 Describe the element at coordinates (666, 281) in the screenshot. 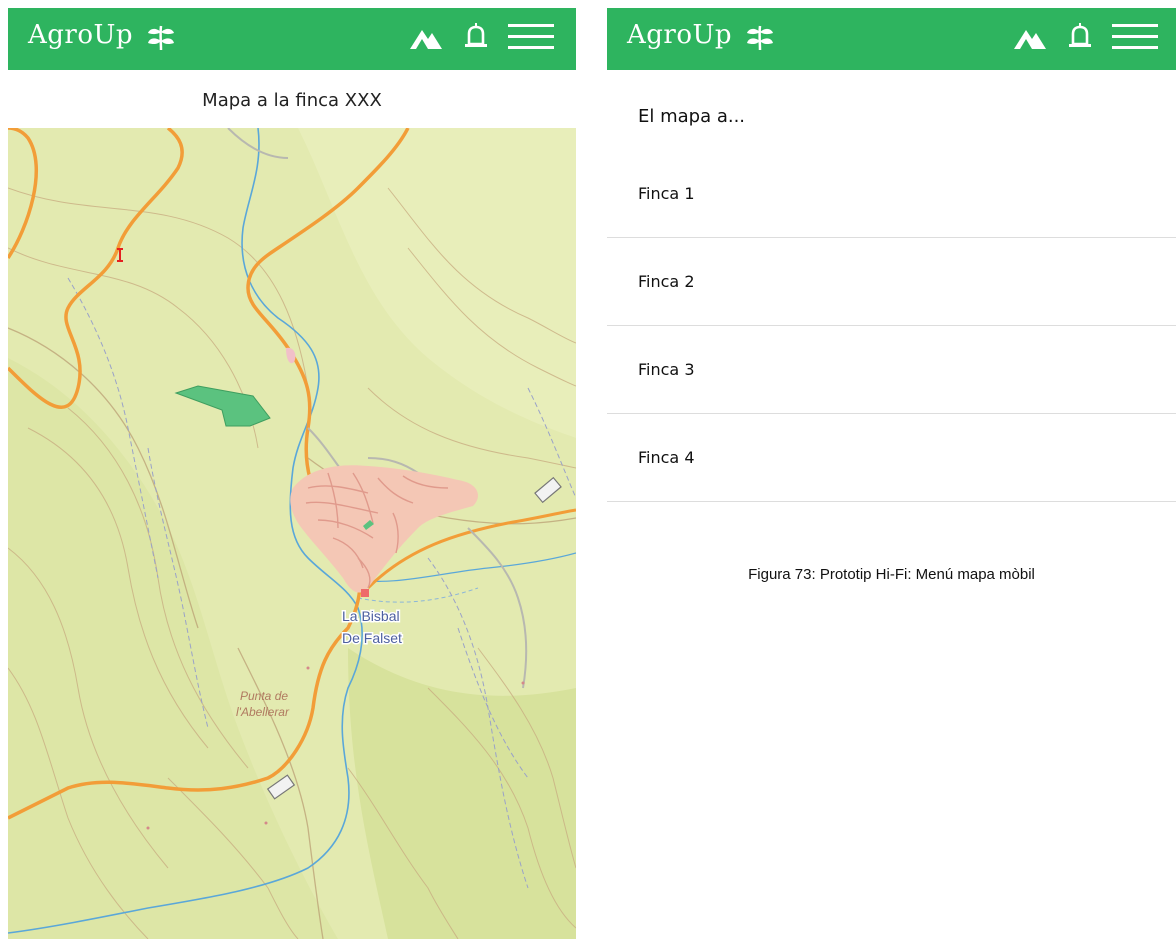

I see `menu-item-label: Finca 2` at that location.